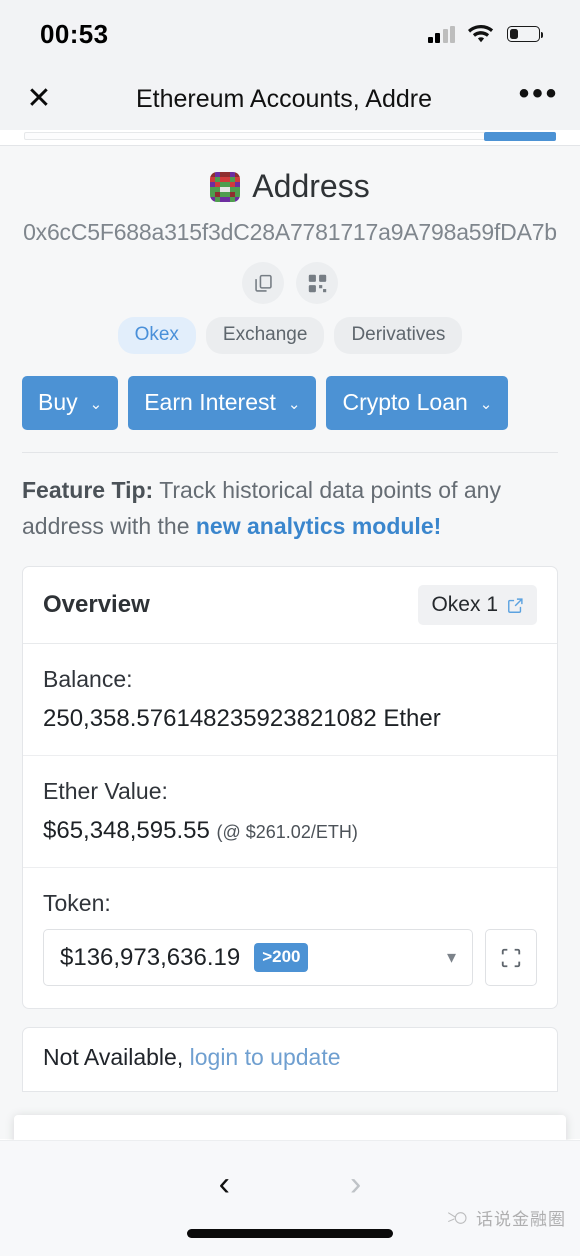  What do you see at coordinates (150, 957) in the screenshot?
I see `token-value: $136,973,636.19` at bounding box center [150, 957].